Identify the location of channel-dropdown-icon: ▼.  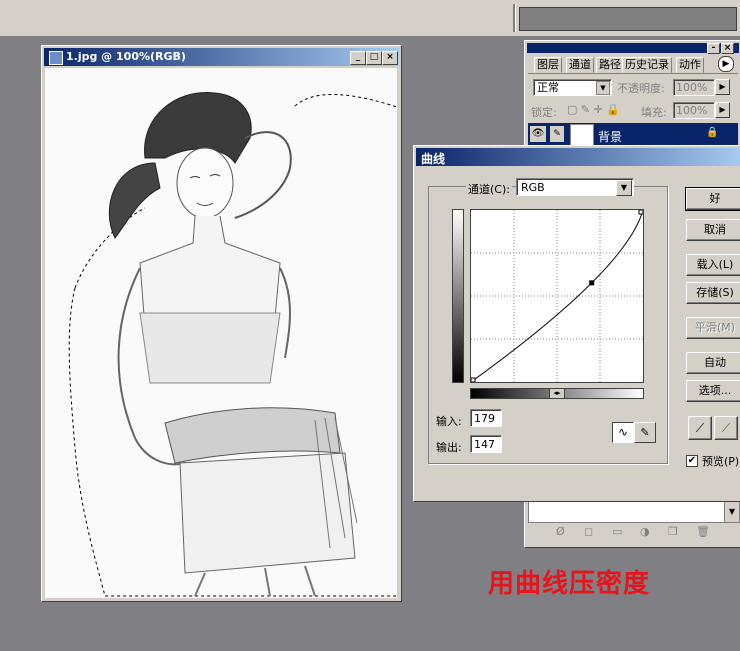
(624, 188).